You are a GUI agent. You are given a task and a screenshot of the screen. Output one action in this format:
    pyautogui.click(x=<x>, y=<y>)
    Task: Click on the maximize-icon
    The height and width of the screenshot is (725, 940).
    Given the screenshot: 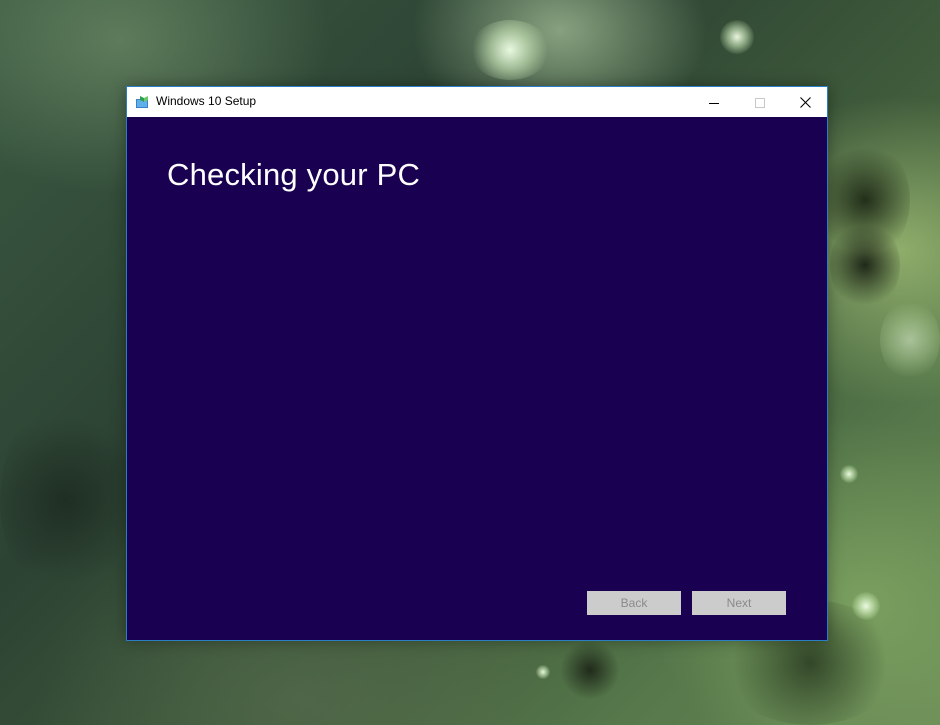 What is the action you would take?
    pyautogui.click(x=760, y=102)
    